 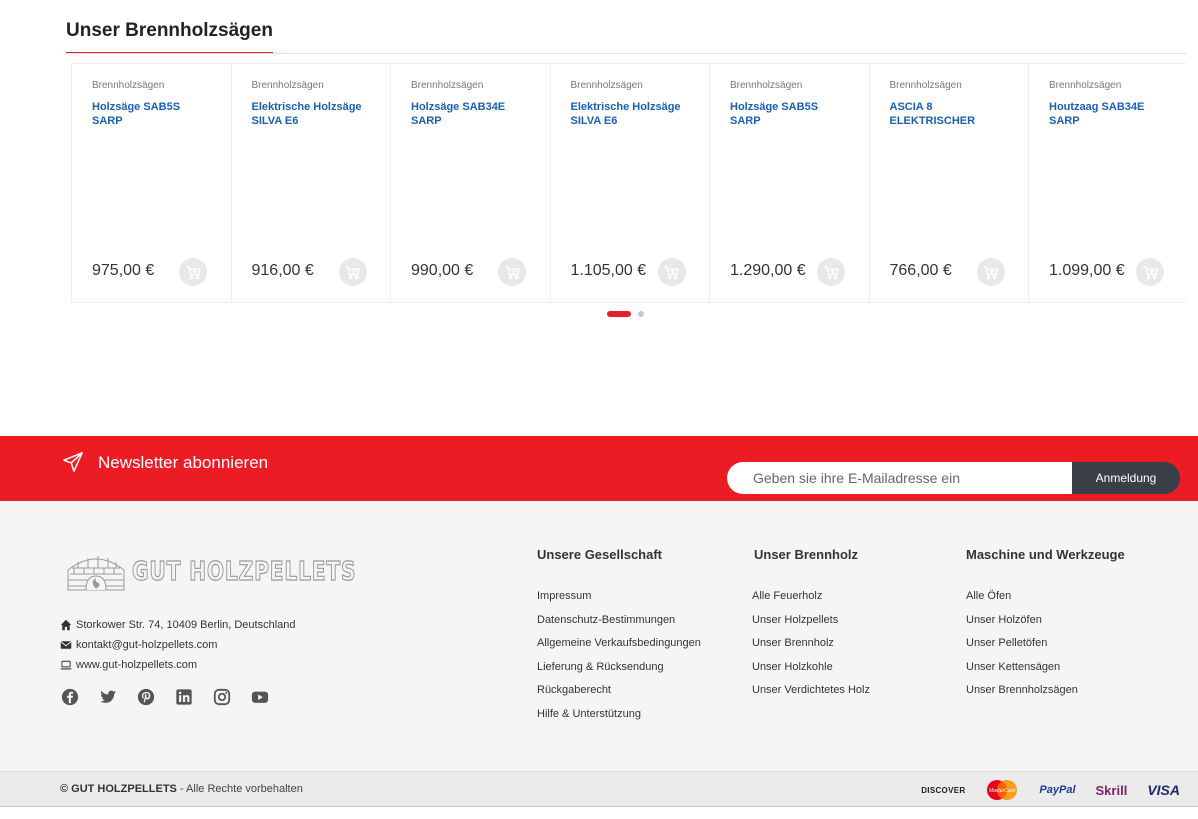 I want to click on payment-methods: DISCOVER MasterCard PayPal Skrill VISA, so click(x=1050, y=790).